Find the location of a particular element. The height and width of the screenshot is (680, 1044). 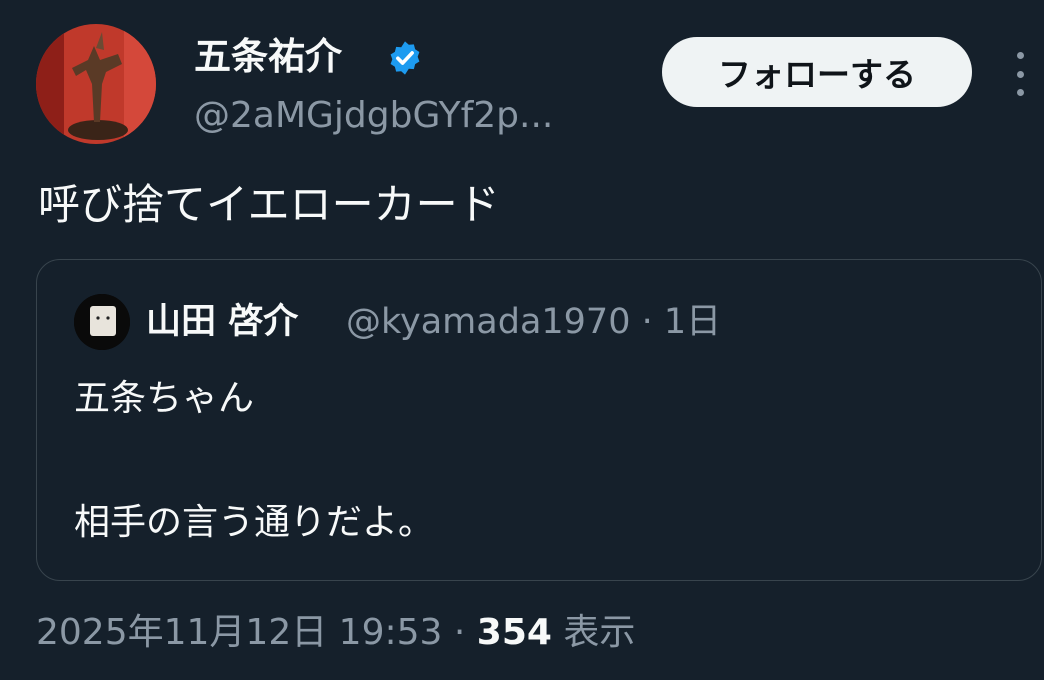

views-count: 354 is located at coordinates (514, 632).